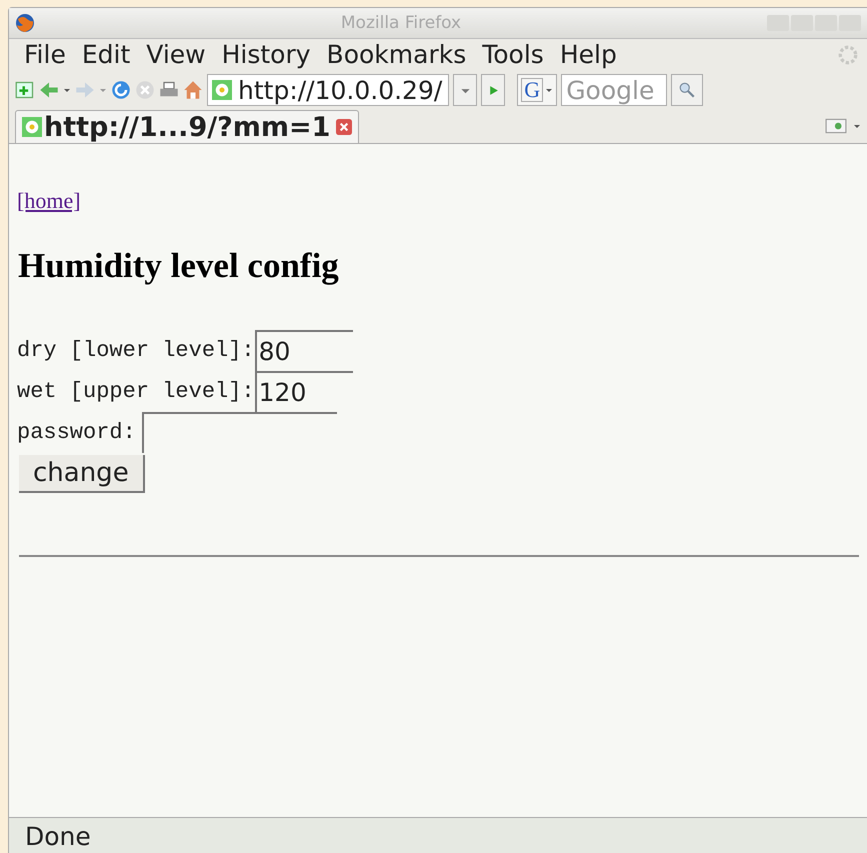 The height and width of the screenshot is (853, 867). I want to click on input-field: 80, so click(303, 350).